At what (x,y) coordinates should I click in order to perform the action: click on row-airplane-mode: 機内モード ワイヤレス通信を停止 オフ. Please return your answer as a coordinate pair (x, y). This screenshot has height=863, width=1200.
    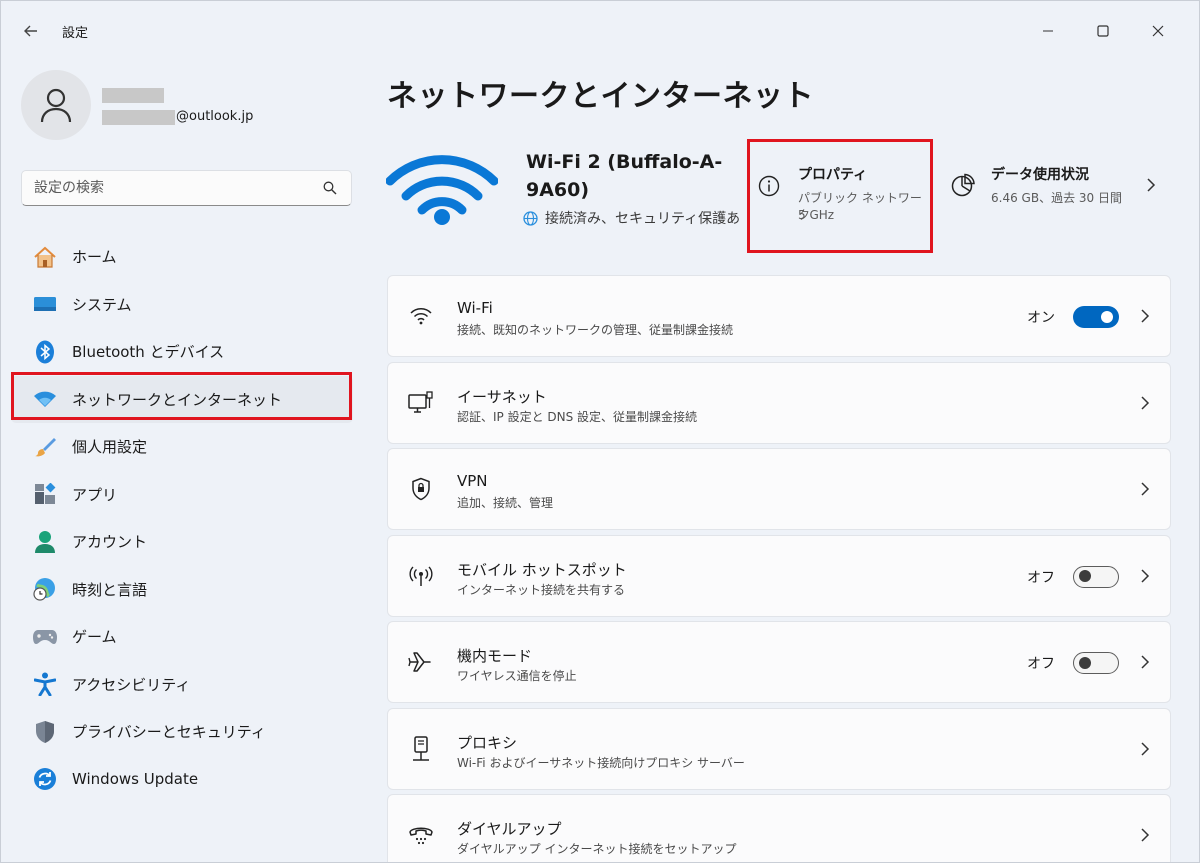
    Looking at the image, I should click on (779, 662).